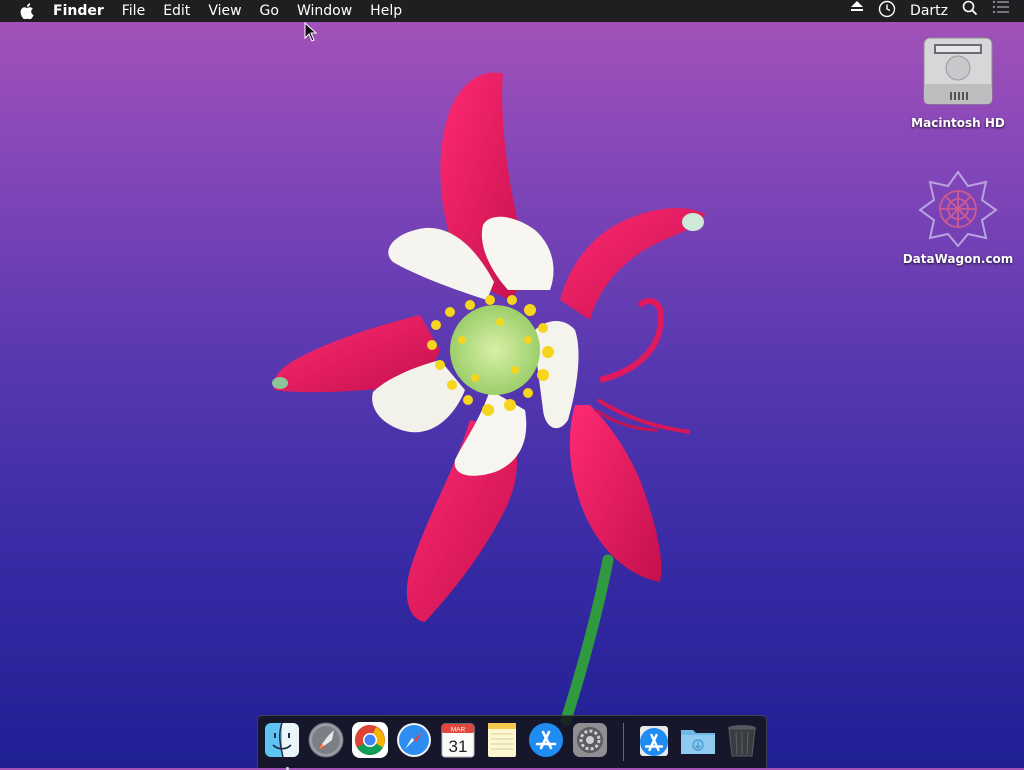  What do you see at coordinates (78, 11) in the screenshot?
I see `menu-app-name: Finder` at bounding box center [78, 11].